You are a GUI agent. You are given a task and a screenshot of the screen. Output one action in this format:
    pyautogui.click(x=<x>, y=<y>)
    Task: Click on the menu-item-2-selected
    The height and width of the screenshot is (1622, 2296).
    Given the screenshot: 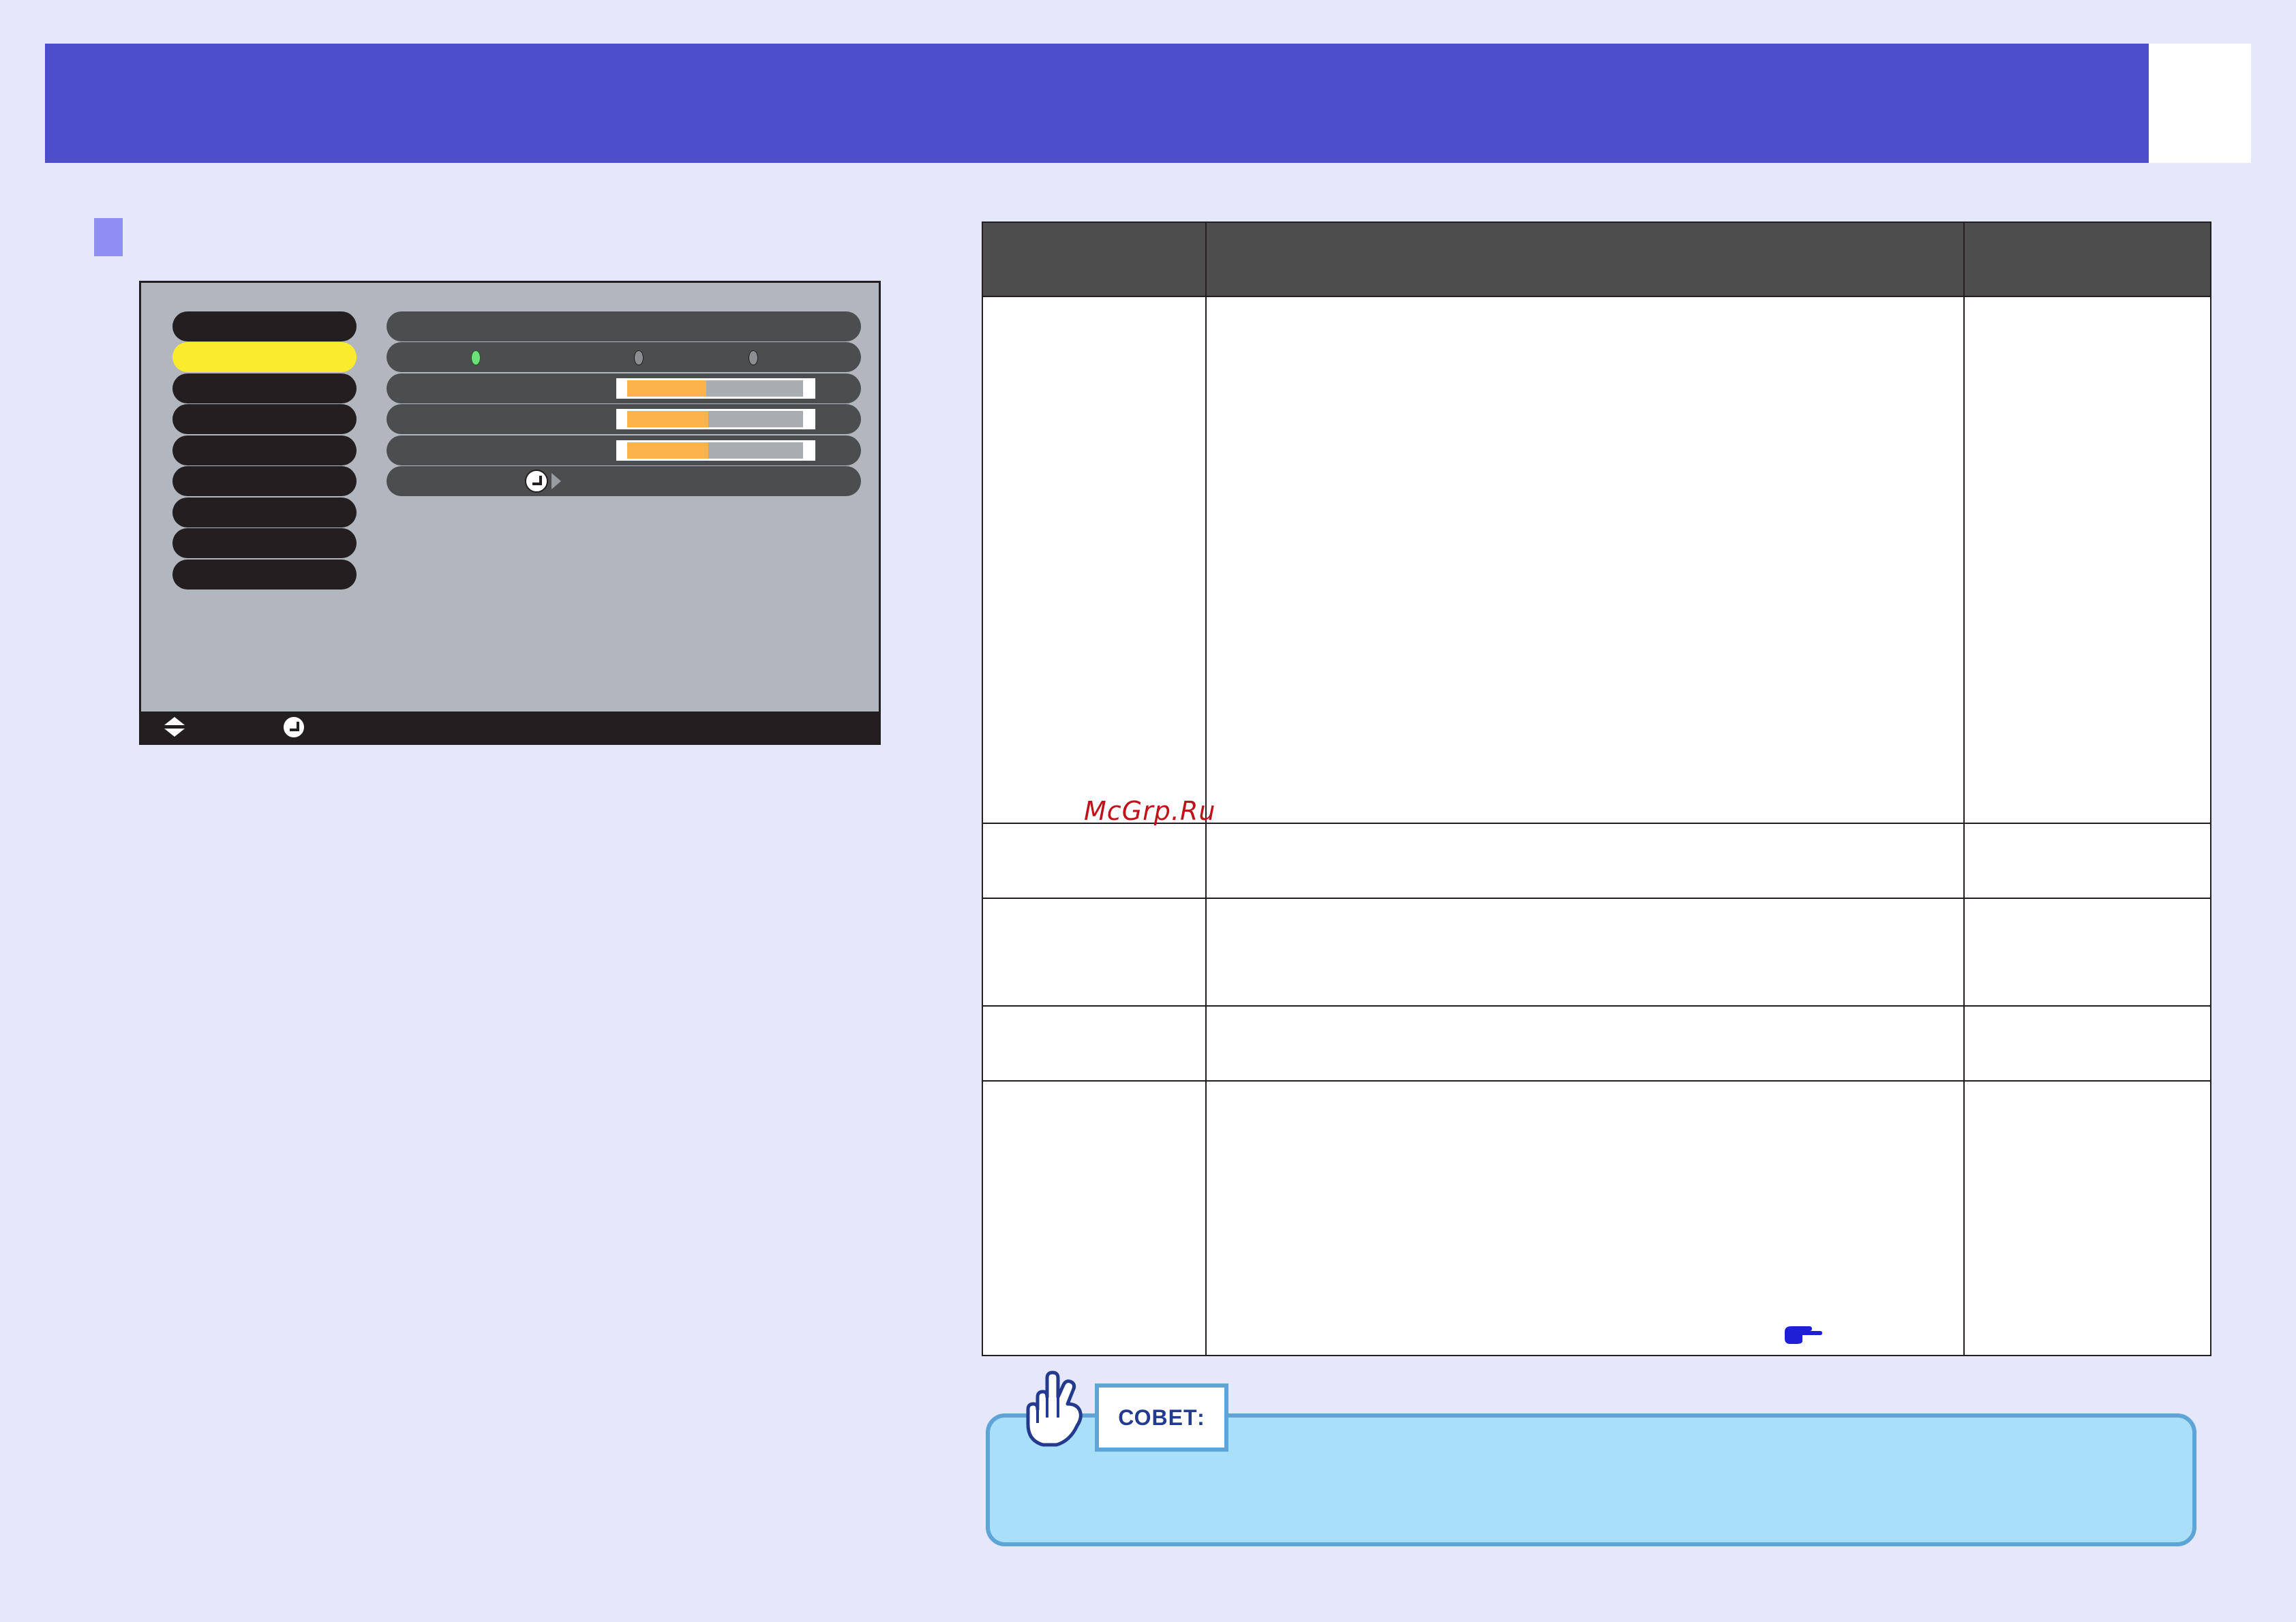 What is the action you would take?
    pyautogui.click(x=264, y=357)
    